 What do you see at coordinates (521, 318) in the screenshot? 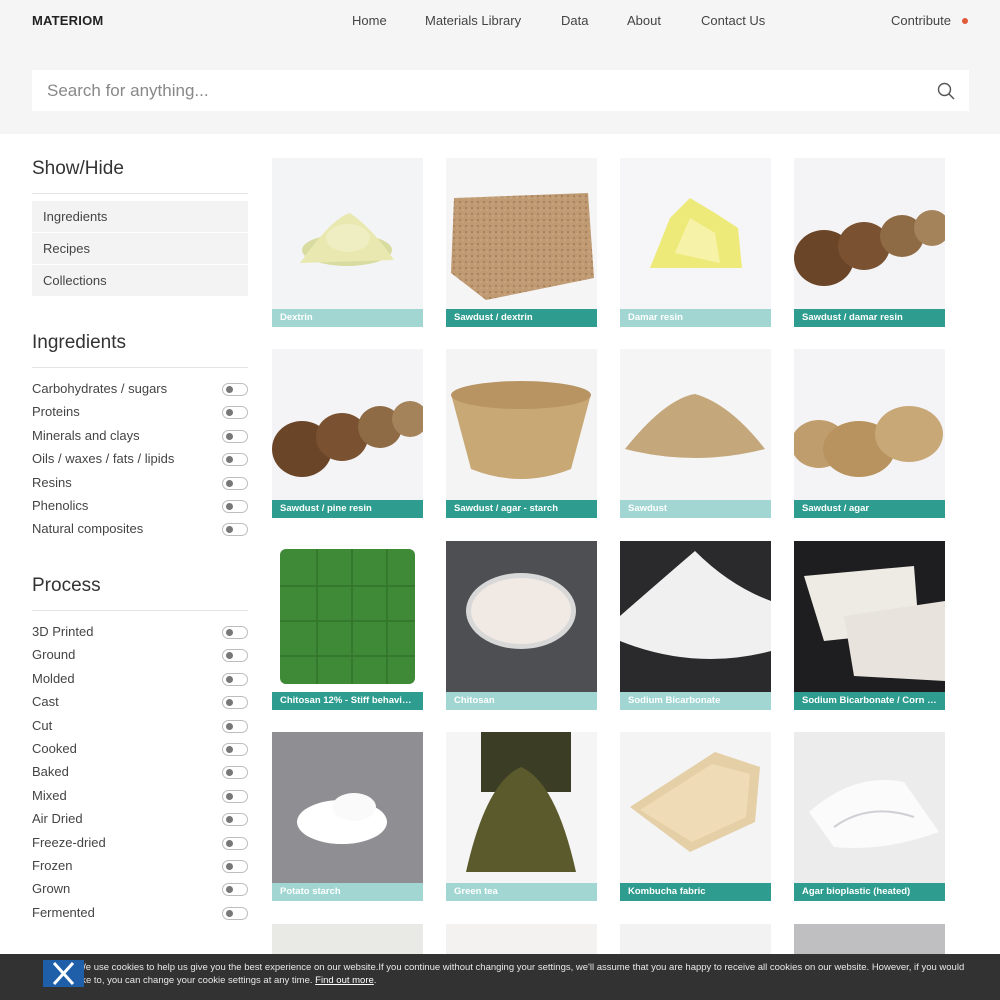
I see `material-label: Sawdust / dextrin` at bounding box center [521, 318].